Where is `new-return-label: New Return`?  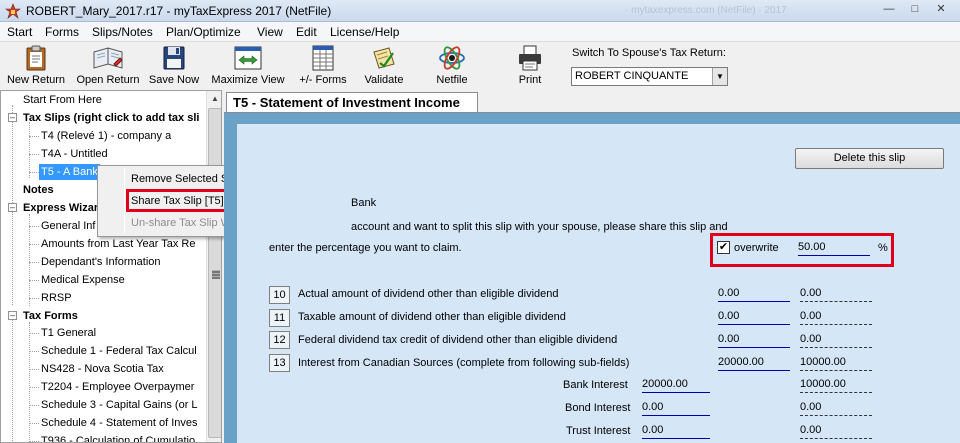
new-return-label: New Return is located at coordinates (36, 80).